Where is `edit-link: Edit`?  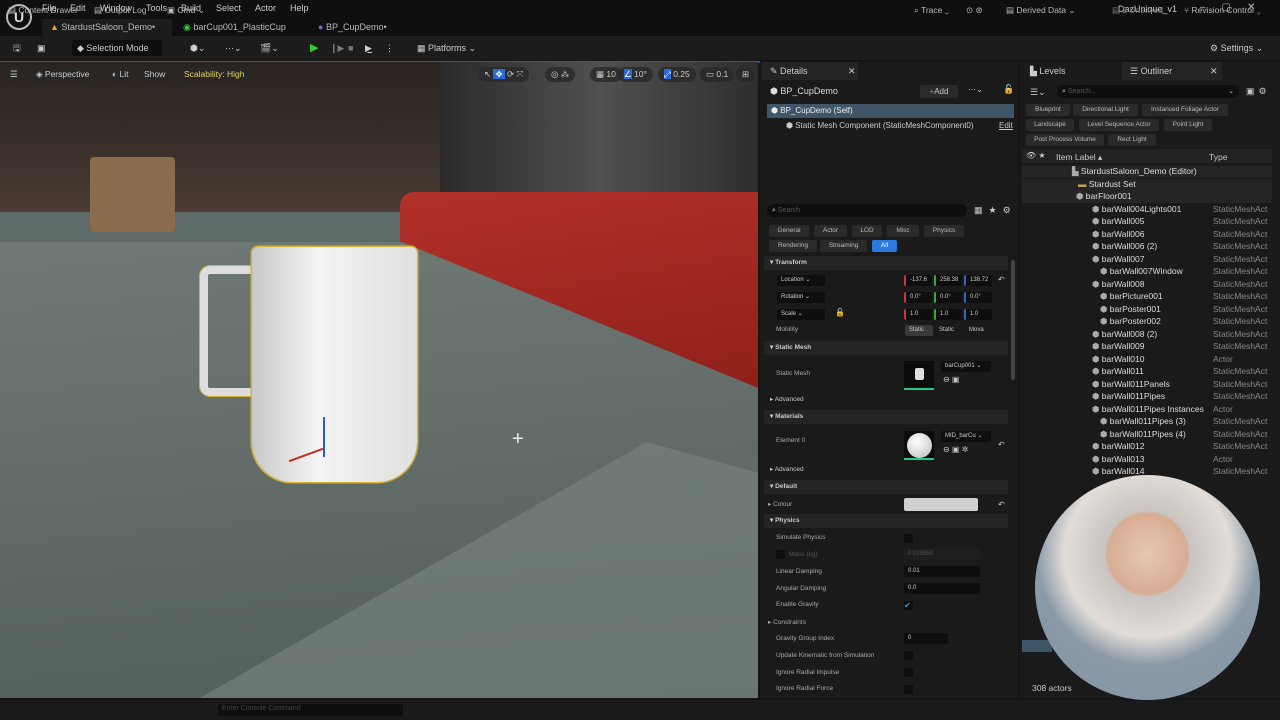 edit-link: Edit is located at coordinates (1006, 125).